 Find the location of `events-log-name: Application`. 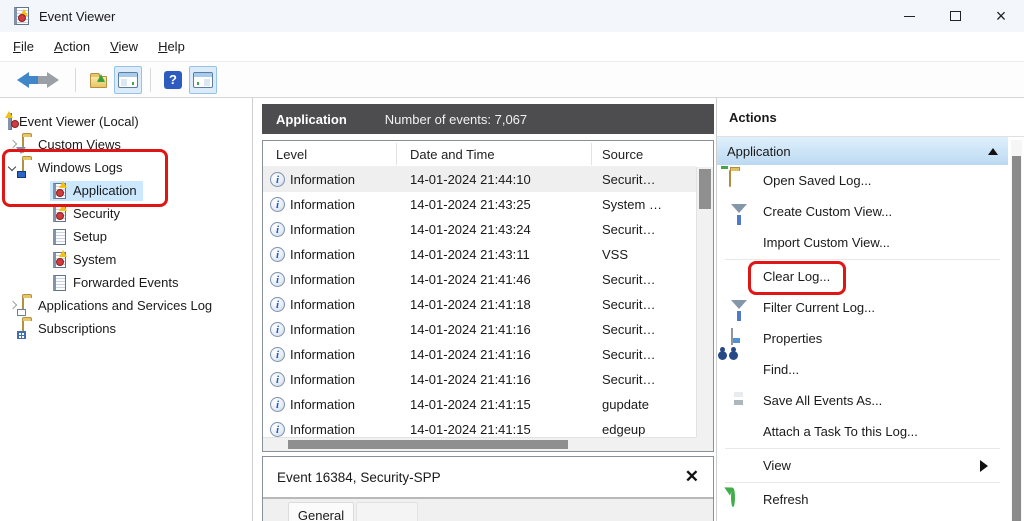

events-log-name: Application is located at coordinates (311, 119).